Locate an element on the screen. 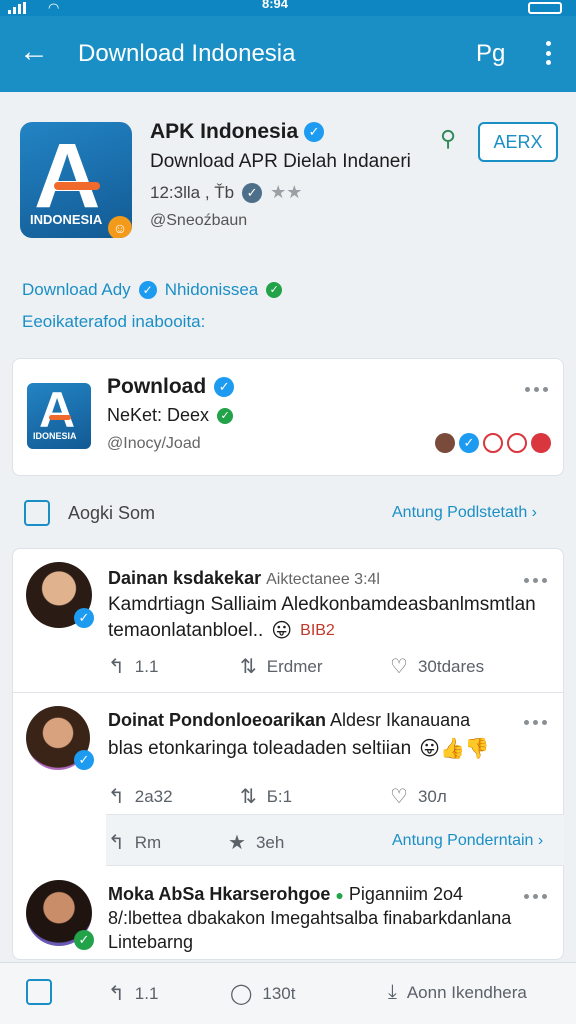  share-action: ⇅ Erdmer is located at coordinates (281, 666).